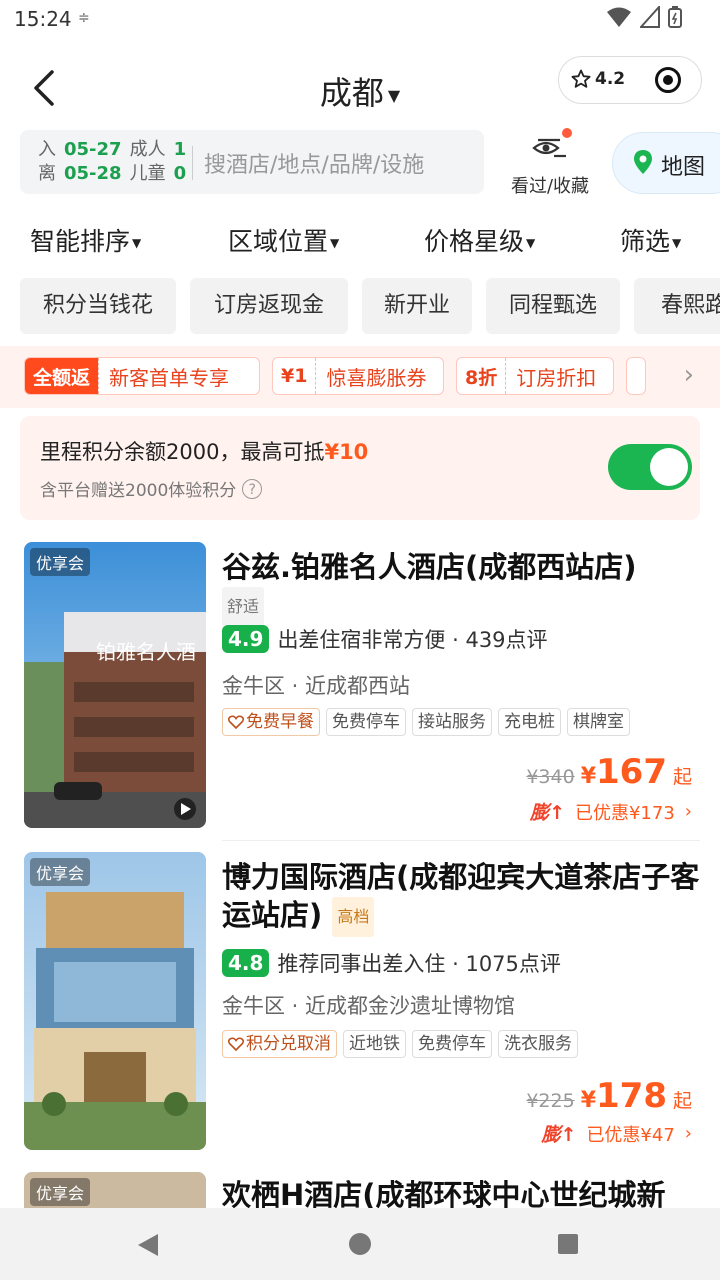  I want to click on sort-area: 区域位置 ▼, so click(283, 240).